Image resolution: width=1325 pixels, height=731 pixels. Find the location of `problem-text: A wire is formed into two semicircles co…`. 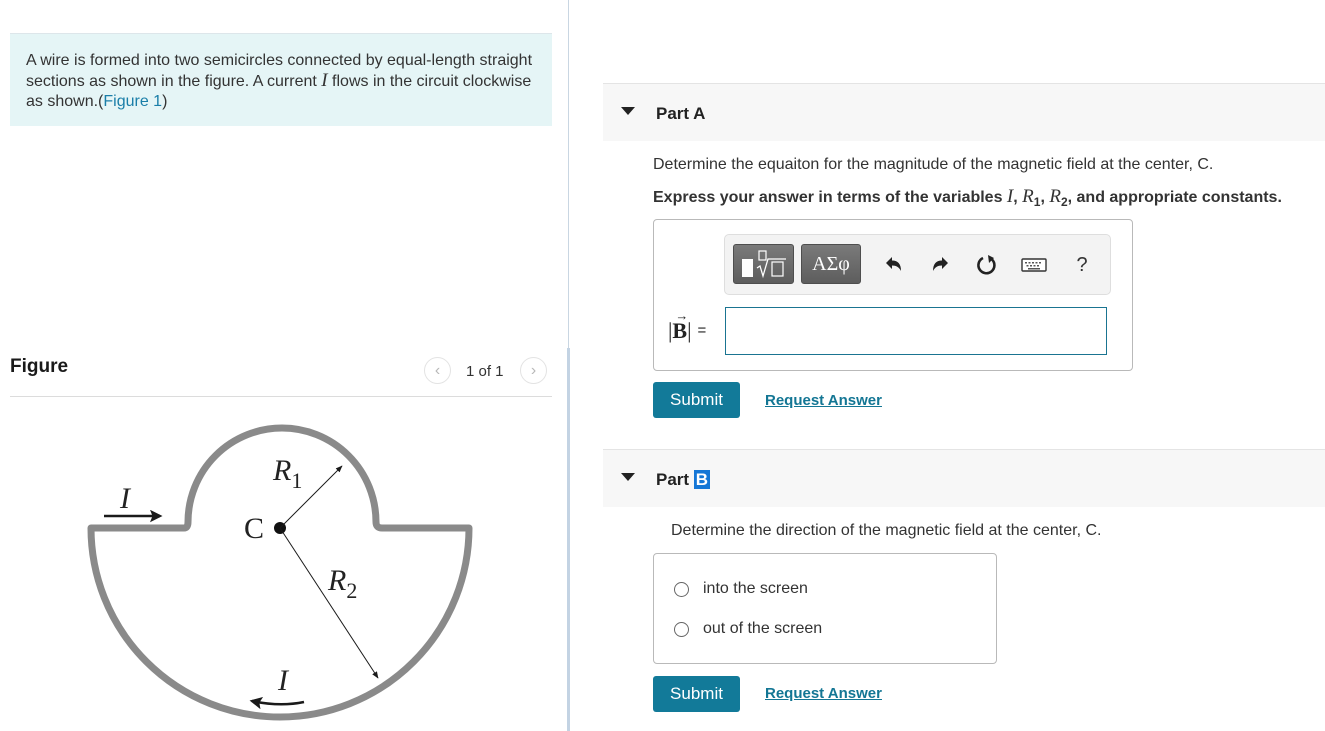

problem-text: A wire is formed into two semicircles co… is located at coordinates (281, 81).